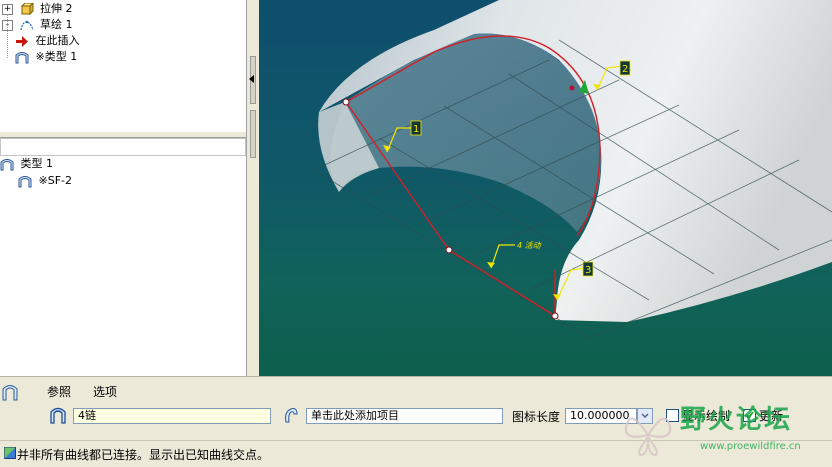  What do you see at coordinates (105, 391) in the screenshot?
I see `tab-options: 选项` at bounding box center [105, 391].